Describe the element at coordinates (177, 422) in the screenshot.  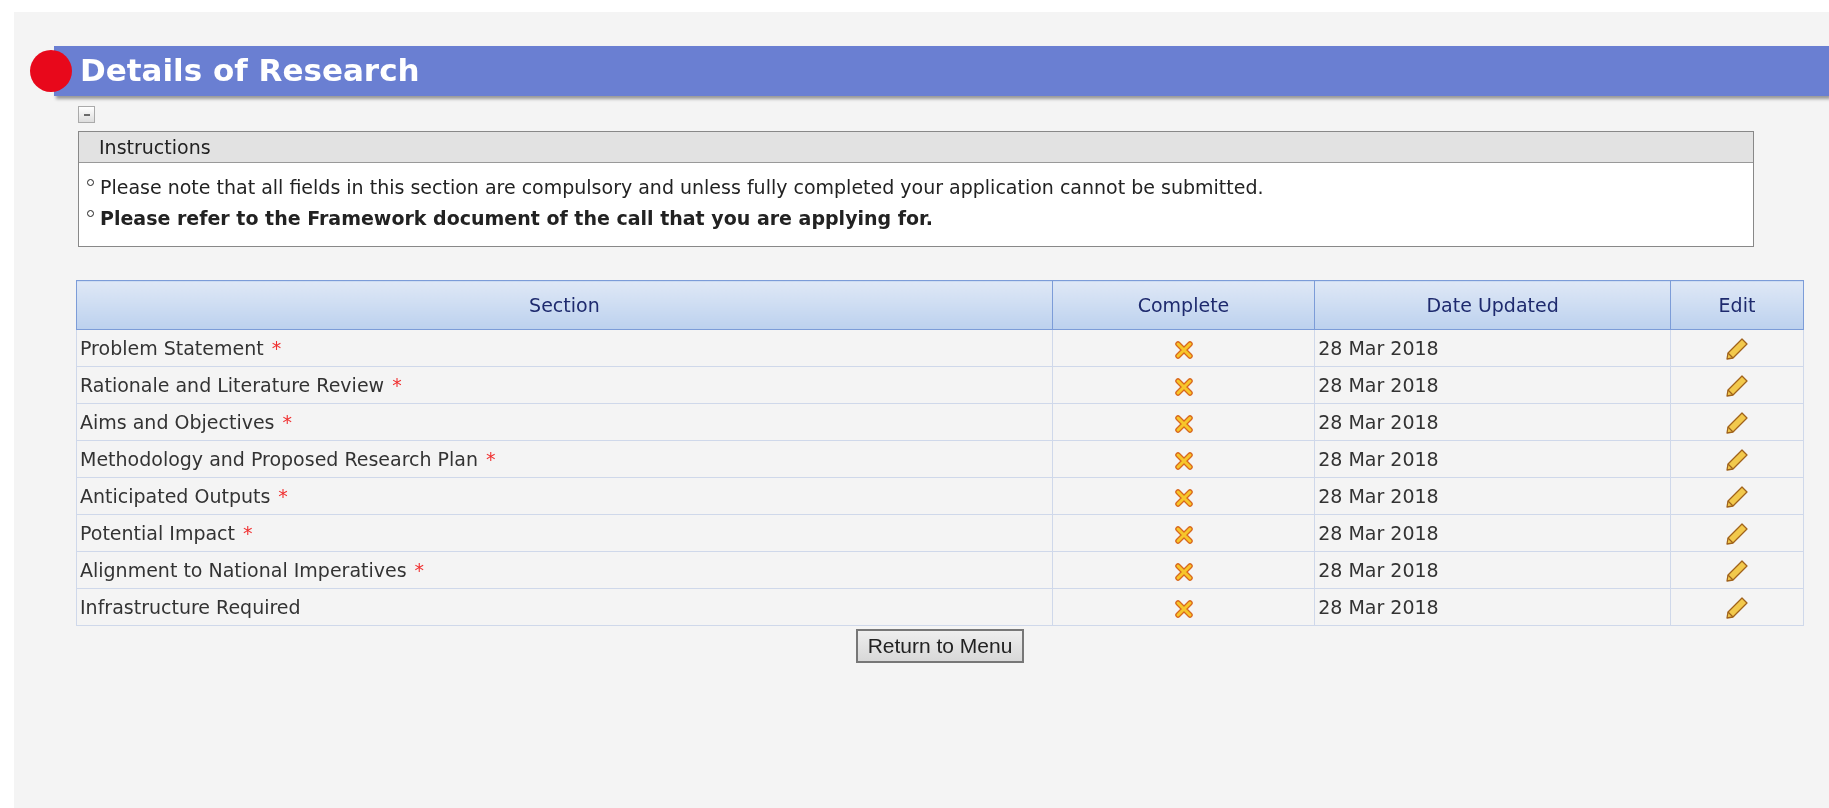
I see `section-name: Aims and Objectives` at that location.